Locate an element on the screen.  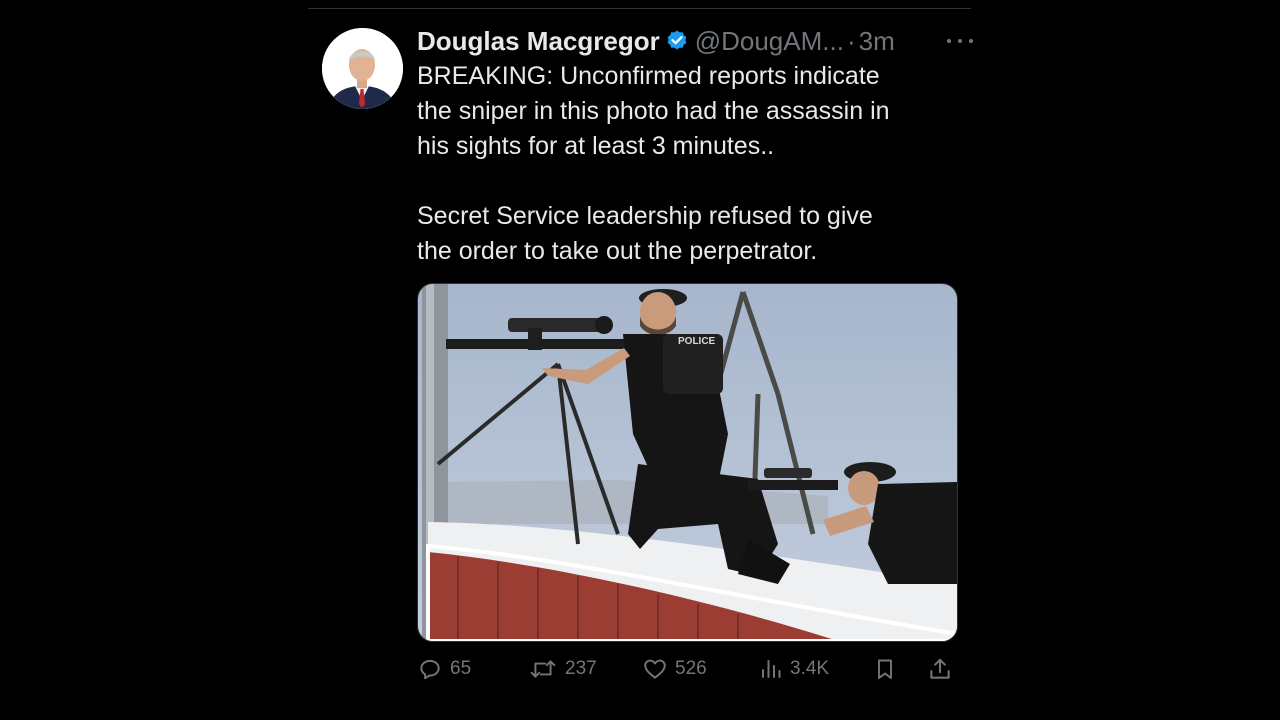
share-icon is located at coordinates (940, 668).